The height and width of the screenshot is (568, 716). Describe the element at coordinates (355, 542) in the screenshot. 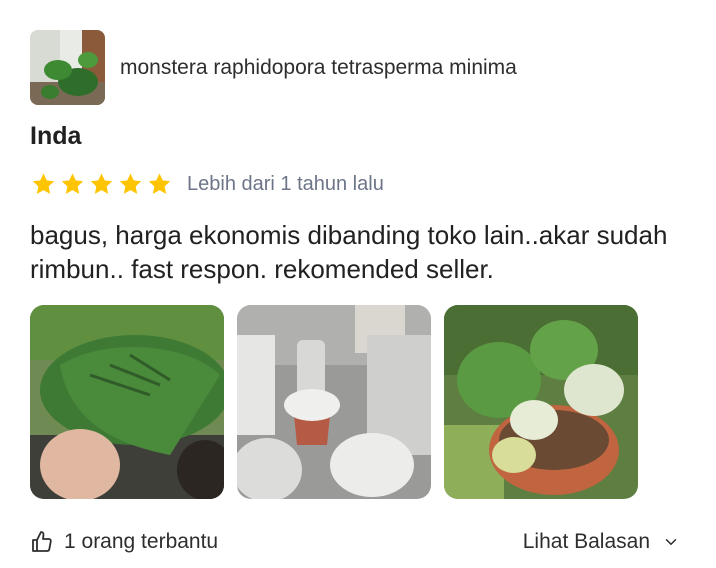

I see `review-footer: 1 orang terbantu Lihat Balasan` at that location.